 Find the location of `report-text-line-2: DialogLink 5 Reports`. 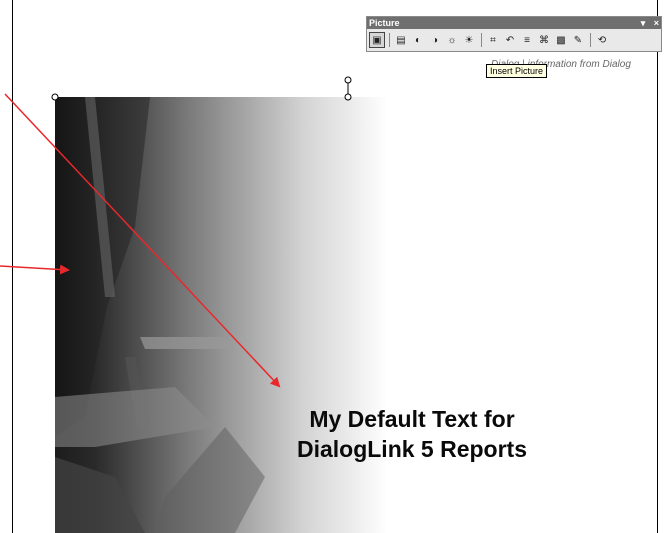

report-text-line-2: DialogLink 5 Reports is located at coordinates (412, 449).